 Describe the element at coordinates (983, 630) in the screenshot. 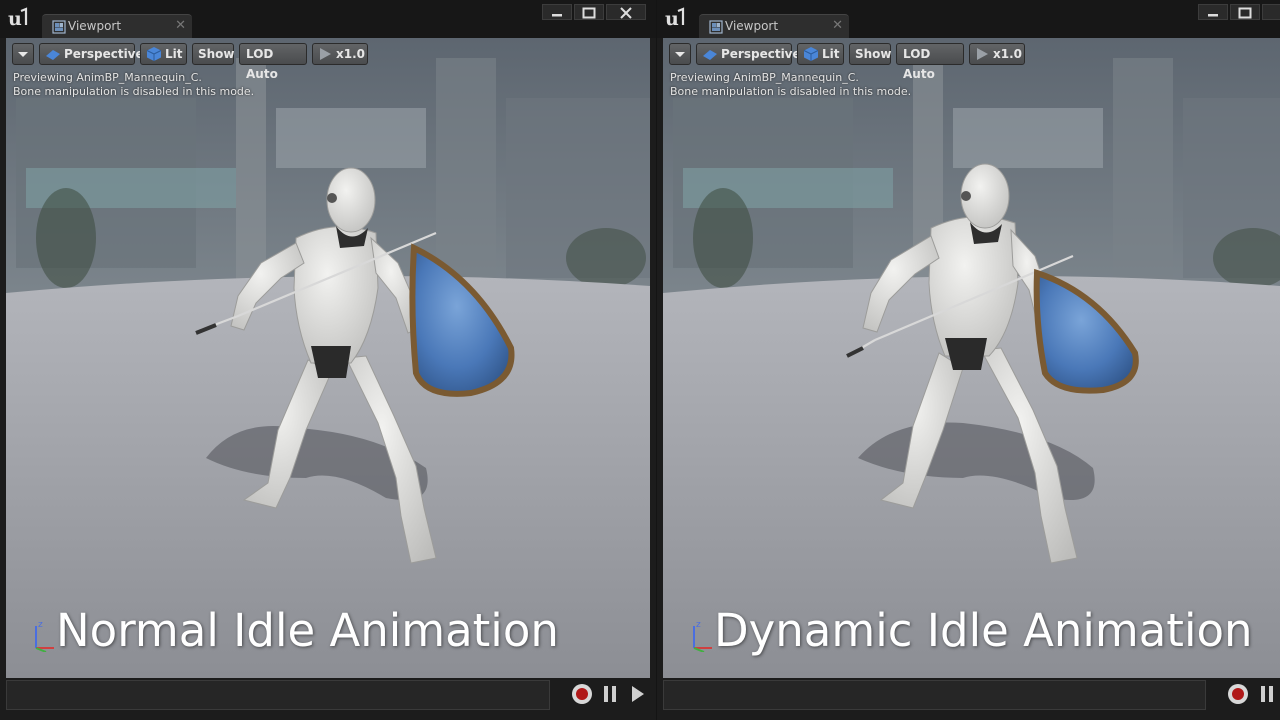

I see `animation-caption: Dynamic Idle Animation` at that location.